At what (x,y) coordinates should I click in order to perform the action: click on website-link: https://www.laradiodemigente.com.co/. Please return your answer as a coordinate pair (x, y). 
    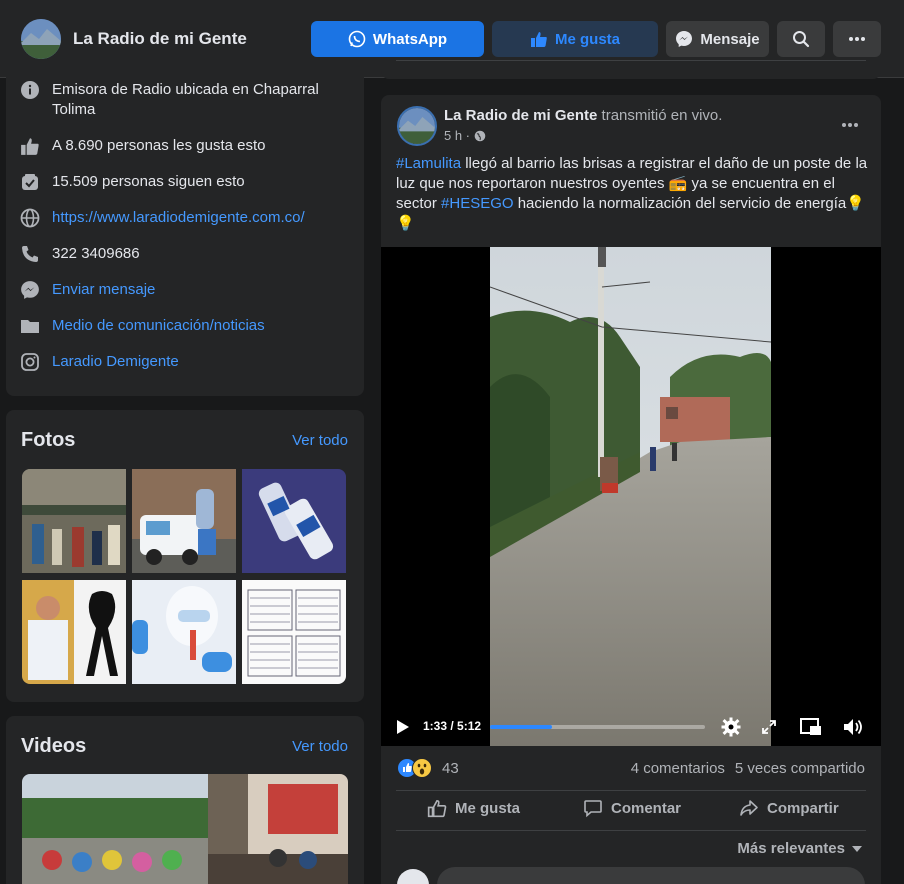
    Looking at the image, I should click on (178, 218).